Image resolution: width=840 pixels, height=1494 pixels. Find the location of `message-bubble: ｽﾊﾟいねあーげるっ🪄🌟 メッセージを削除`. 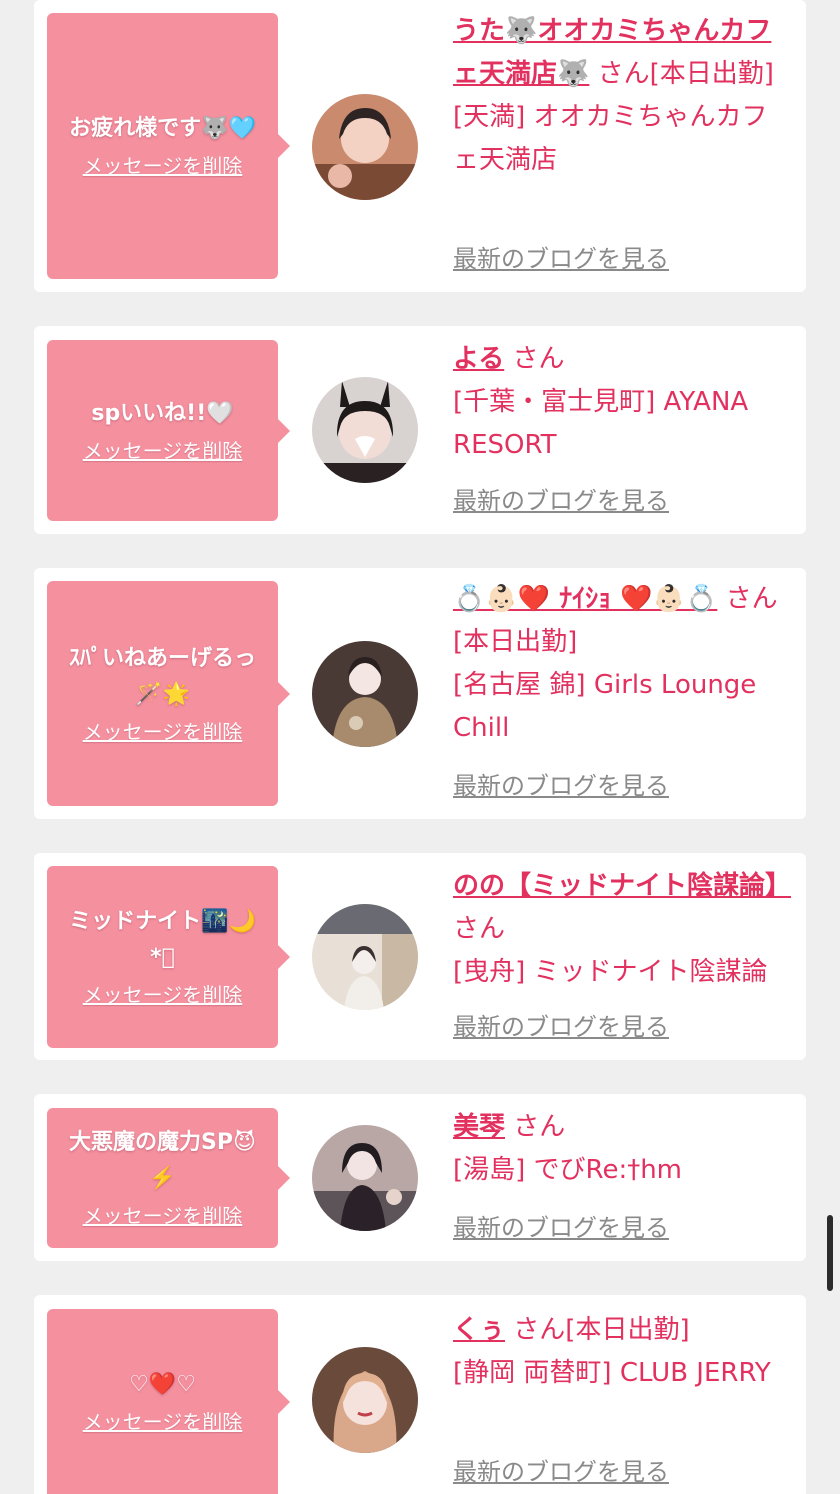

message-bubble: ｽﾊﾟいねあーげるっ🪄🌟 メッセージを削除 is located at coordinates (168, 693).